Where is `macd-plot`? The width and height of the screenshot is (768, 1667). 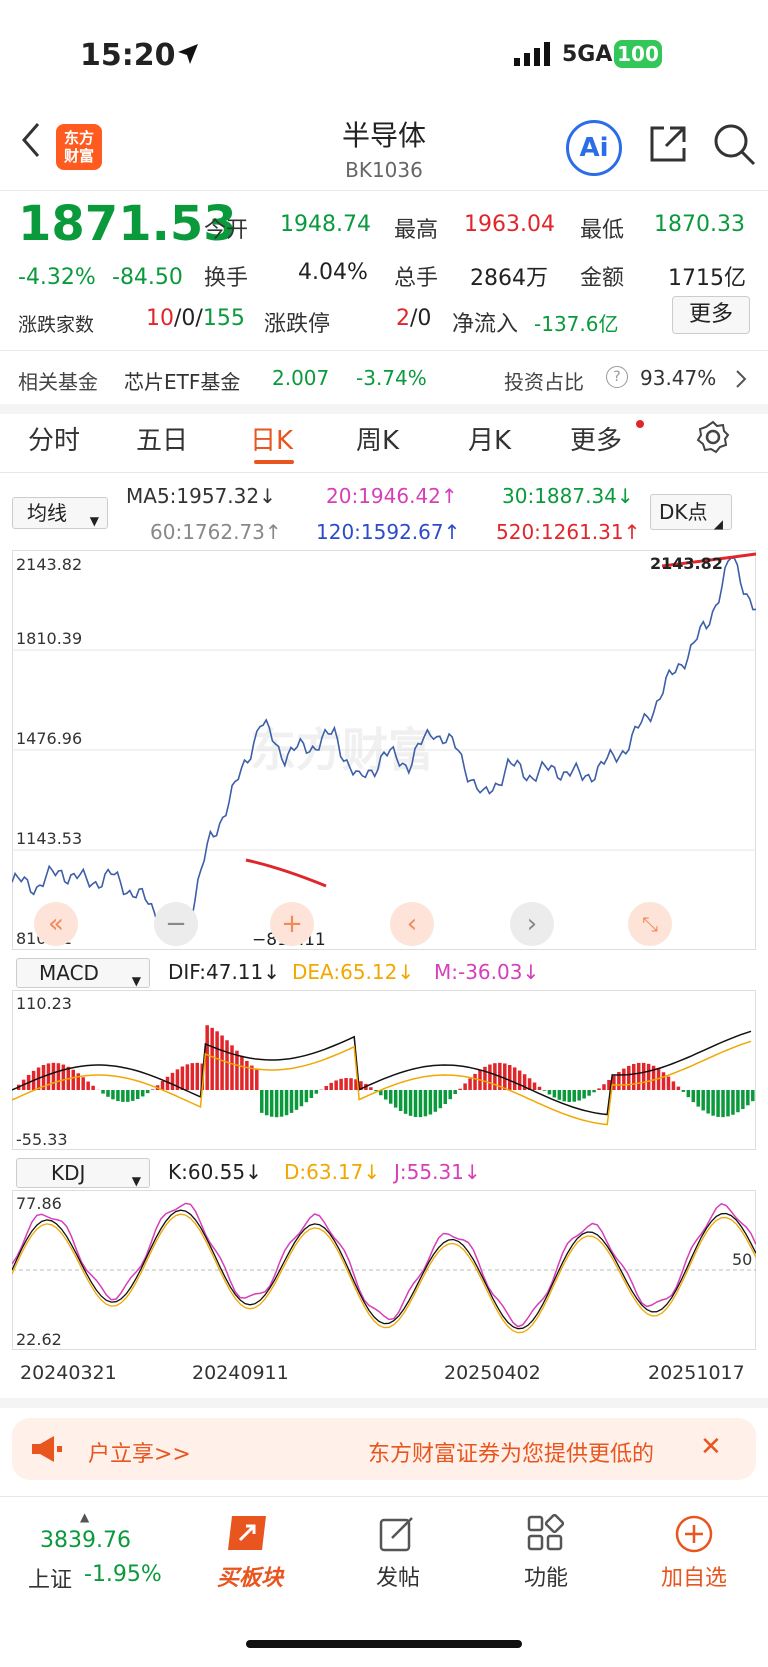
macd-plot is located at coordinates (383, 1075).